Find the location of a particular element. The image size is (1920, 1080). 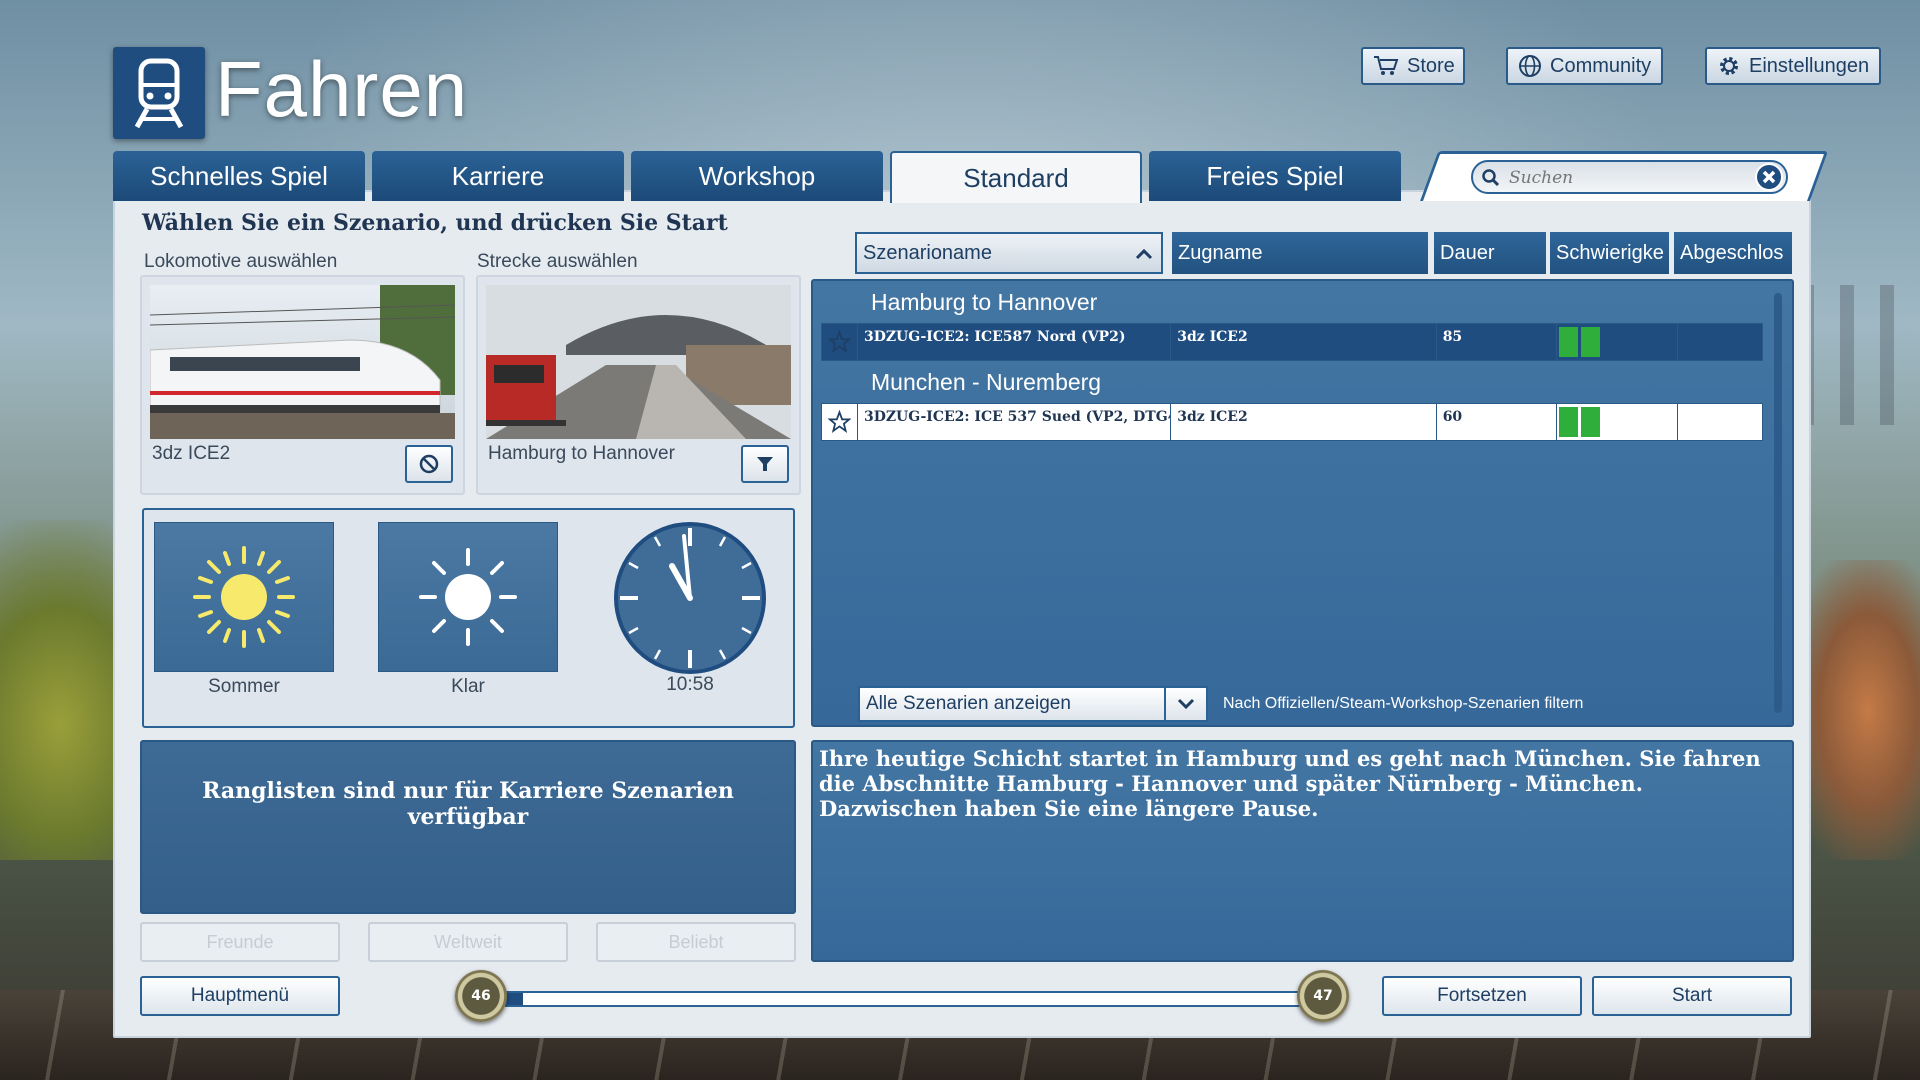

conditions-panel: Sommer Klar 10:58 is located at coordinates (468, 618).